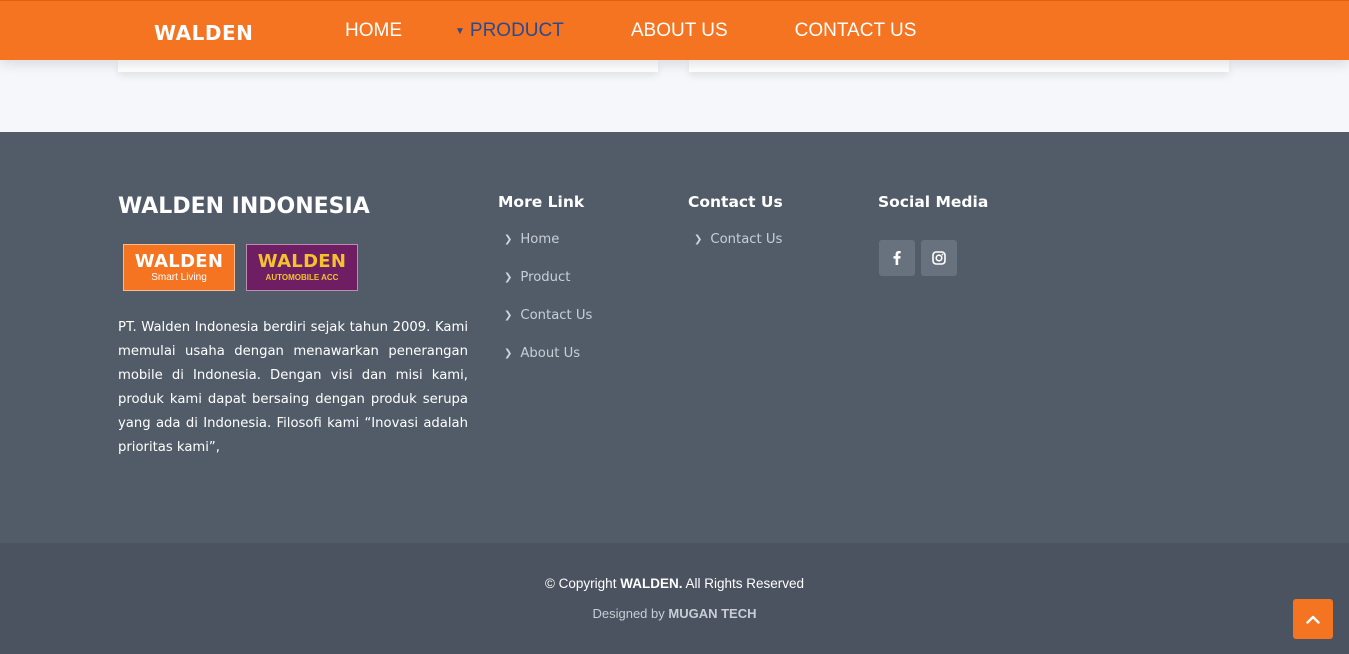  Describe the element at coordinates (548, 251) in the screenshot. I see `footer-link-home: ❯ Home` at that location.